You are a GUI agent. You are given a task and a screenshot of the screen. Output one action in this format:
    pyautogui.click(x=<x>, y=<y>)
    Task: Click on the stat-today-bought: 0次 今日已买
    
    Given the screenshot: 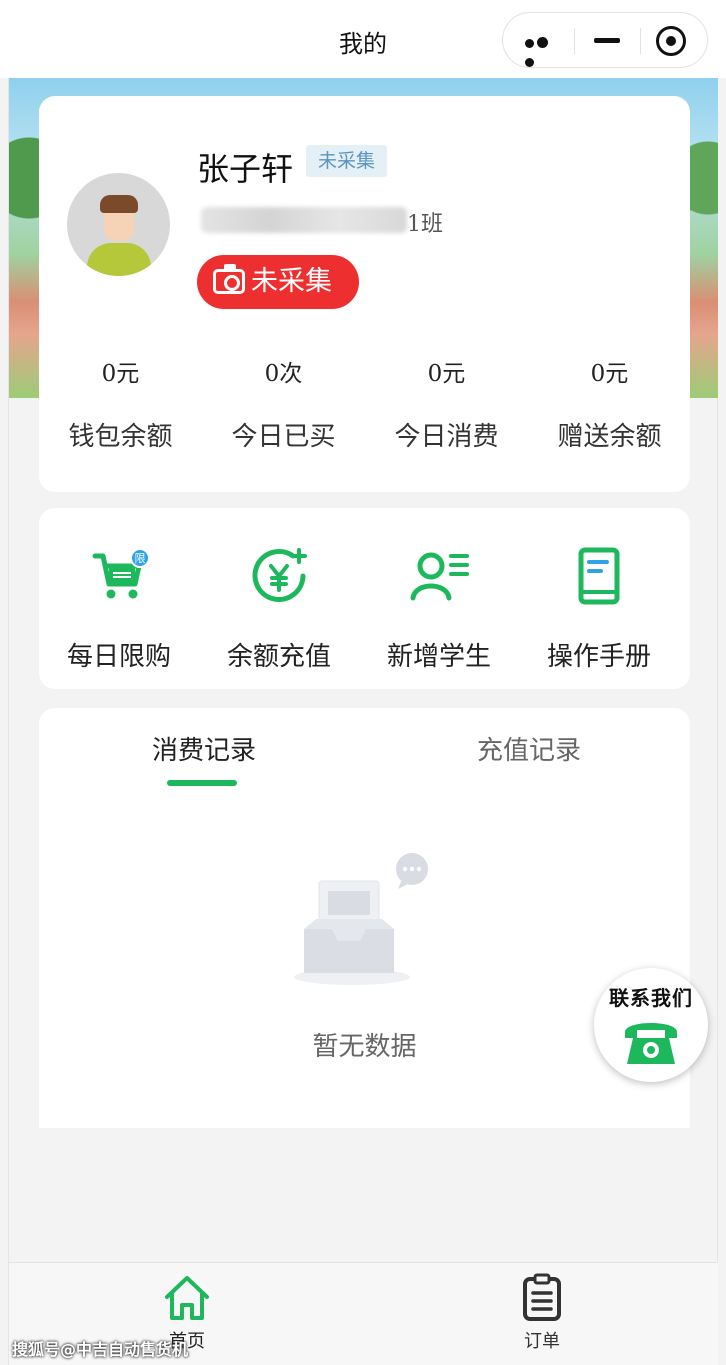 What is the action you would take?
    pyautogui.click(x=283, y=403)
    